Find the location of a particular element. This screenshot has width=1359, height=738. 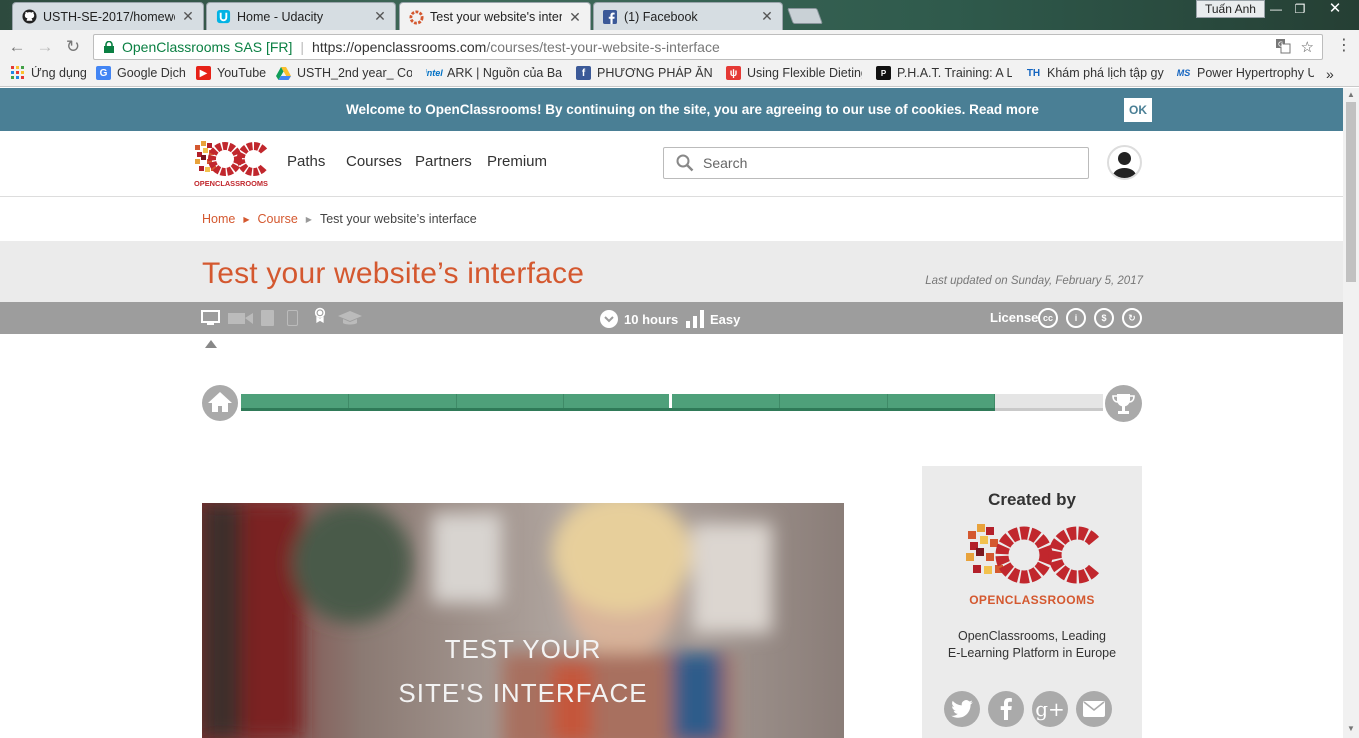

openclassrooms-logo-large is located at coordinates (1032, 556).